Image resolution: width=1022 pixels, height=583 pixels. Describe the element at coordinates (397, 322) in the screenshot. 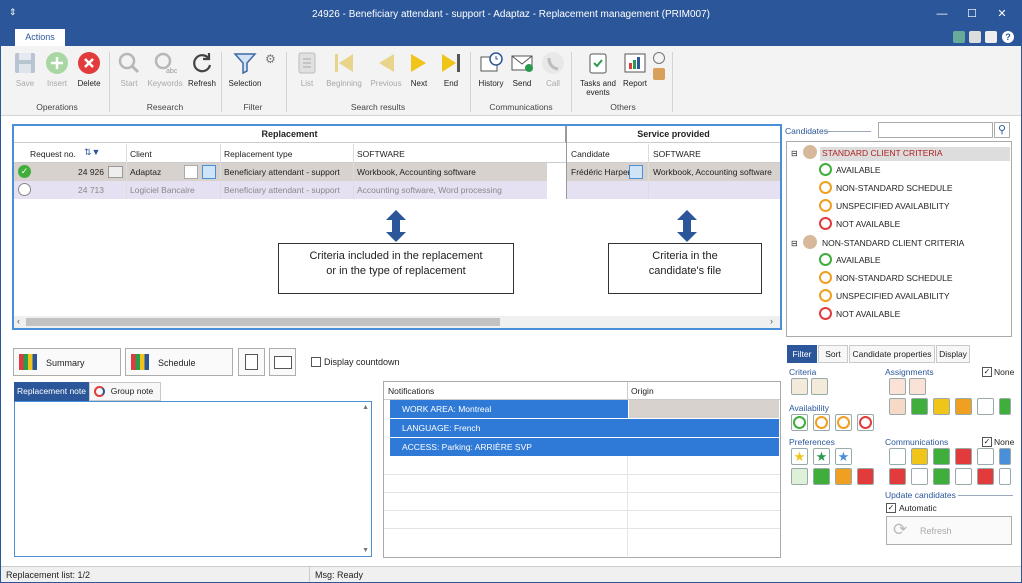

I see `horizontal-scrollbar: ‹ ›` at that location.